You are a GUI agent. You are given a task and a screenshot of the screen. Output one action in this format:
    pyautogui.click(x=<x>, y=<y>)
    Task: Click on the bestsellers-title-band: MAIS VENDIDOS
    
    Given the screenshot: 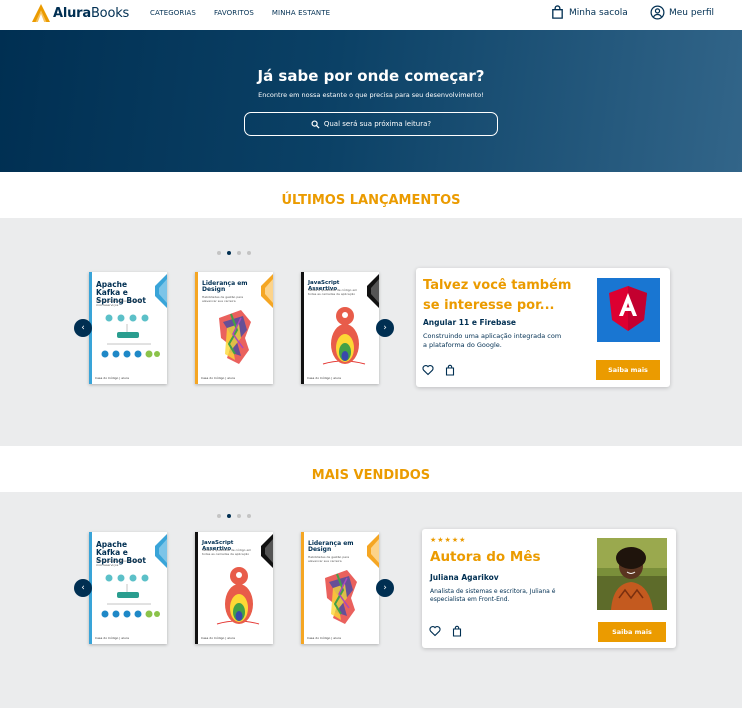 What is the action you would take?
    pyautogui.click(x=371, y=469)
    